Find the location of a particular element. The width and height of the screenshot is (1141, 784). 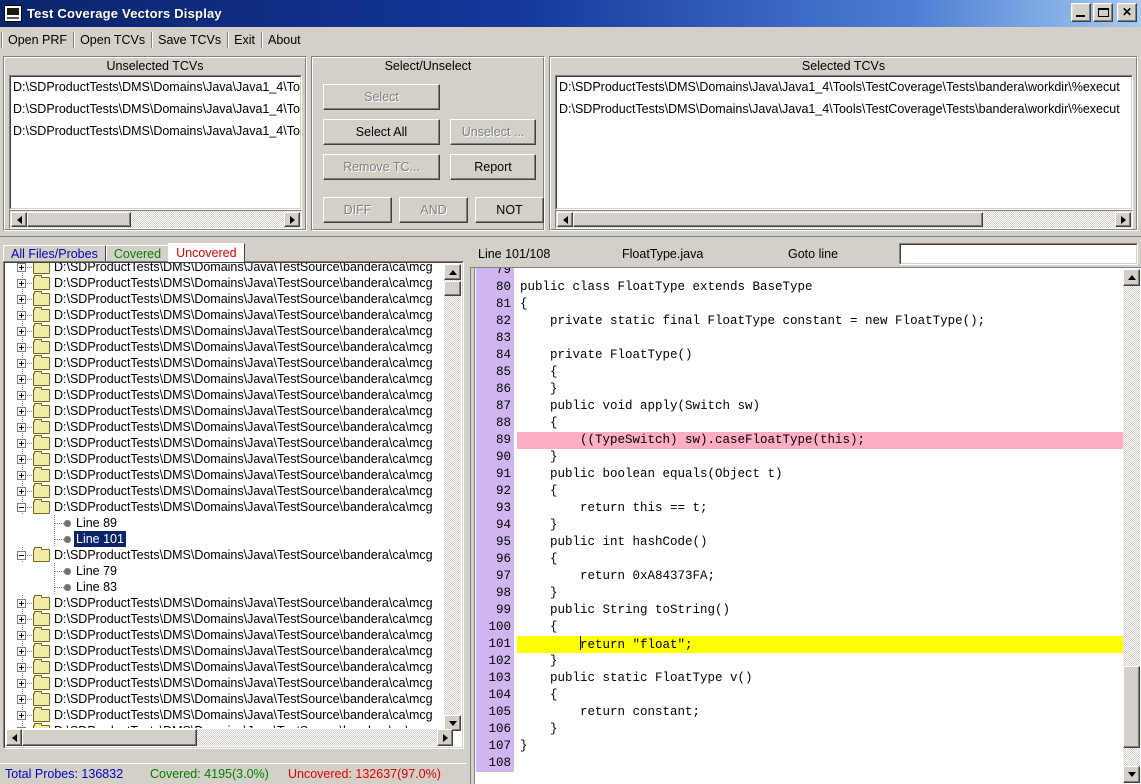

code-line: 87 public void apply(Switch sw) is located at coordinates (800, 406).